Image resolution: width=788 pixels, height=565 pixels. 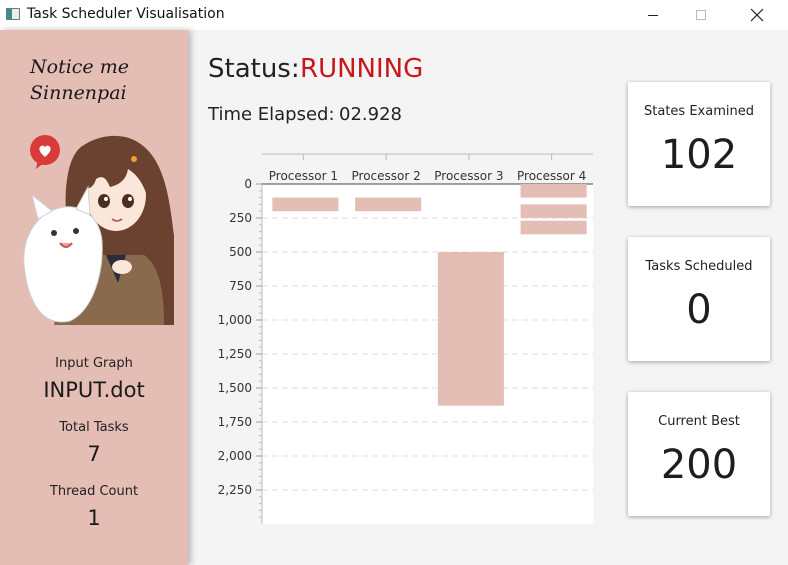 I want to click on status-label: Status:, so click(x=254, y=69).